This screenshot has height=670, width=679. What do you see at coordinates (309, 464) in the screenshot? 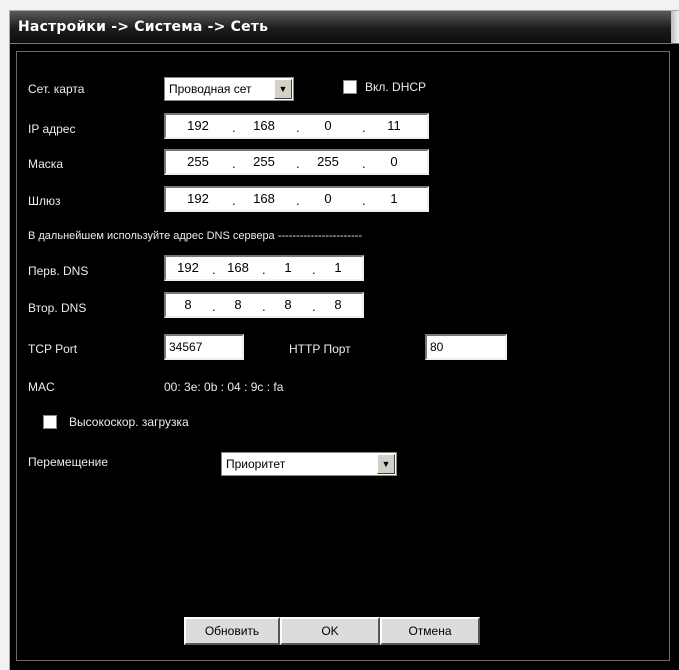
I see `transfer-select: Приоритет ▼` at bounding box center [309, 464].